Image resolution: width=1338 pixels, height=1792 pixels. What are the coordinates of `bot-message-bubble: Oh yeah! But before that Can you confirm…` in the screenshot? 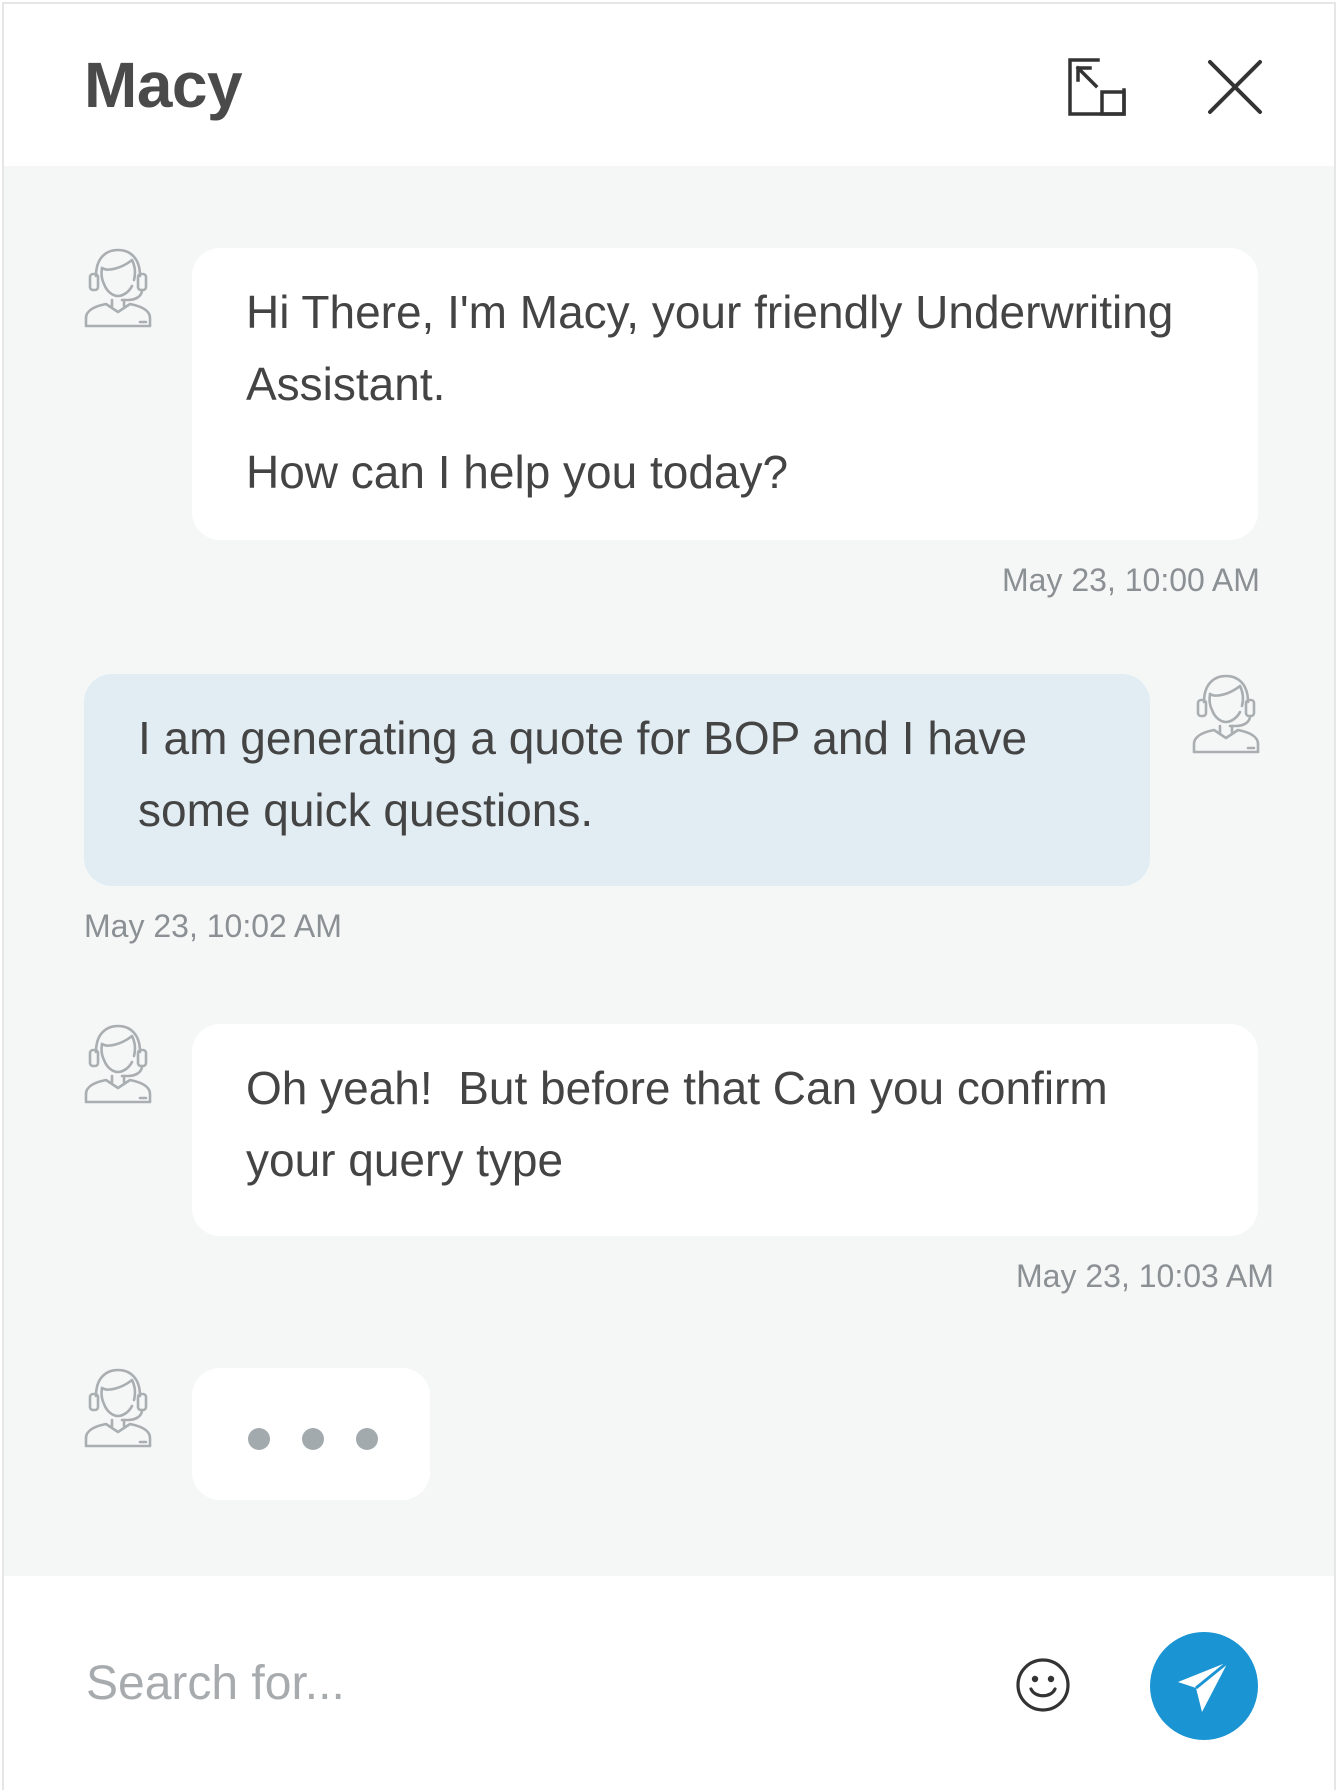 It's located at (725, 1130).